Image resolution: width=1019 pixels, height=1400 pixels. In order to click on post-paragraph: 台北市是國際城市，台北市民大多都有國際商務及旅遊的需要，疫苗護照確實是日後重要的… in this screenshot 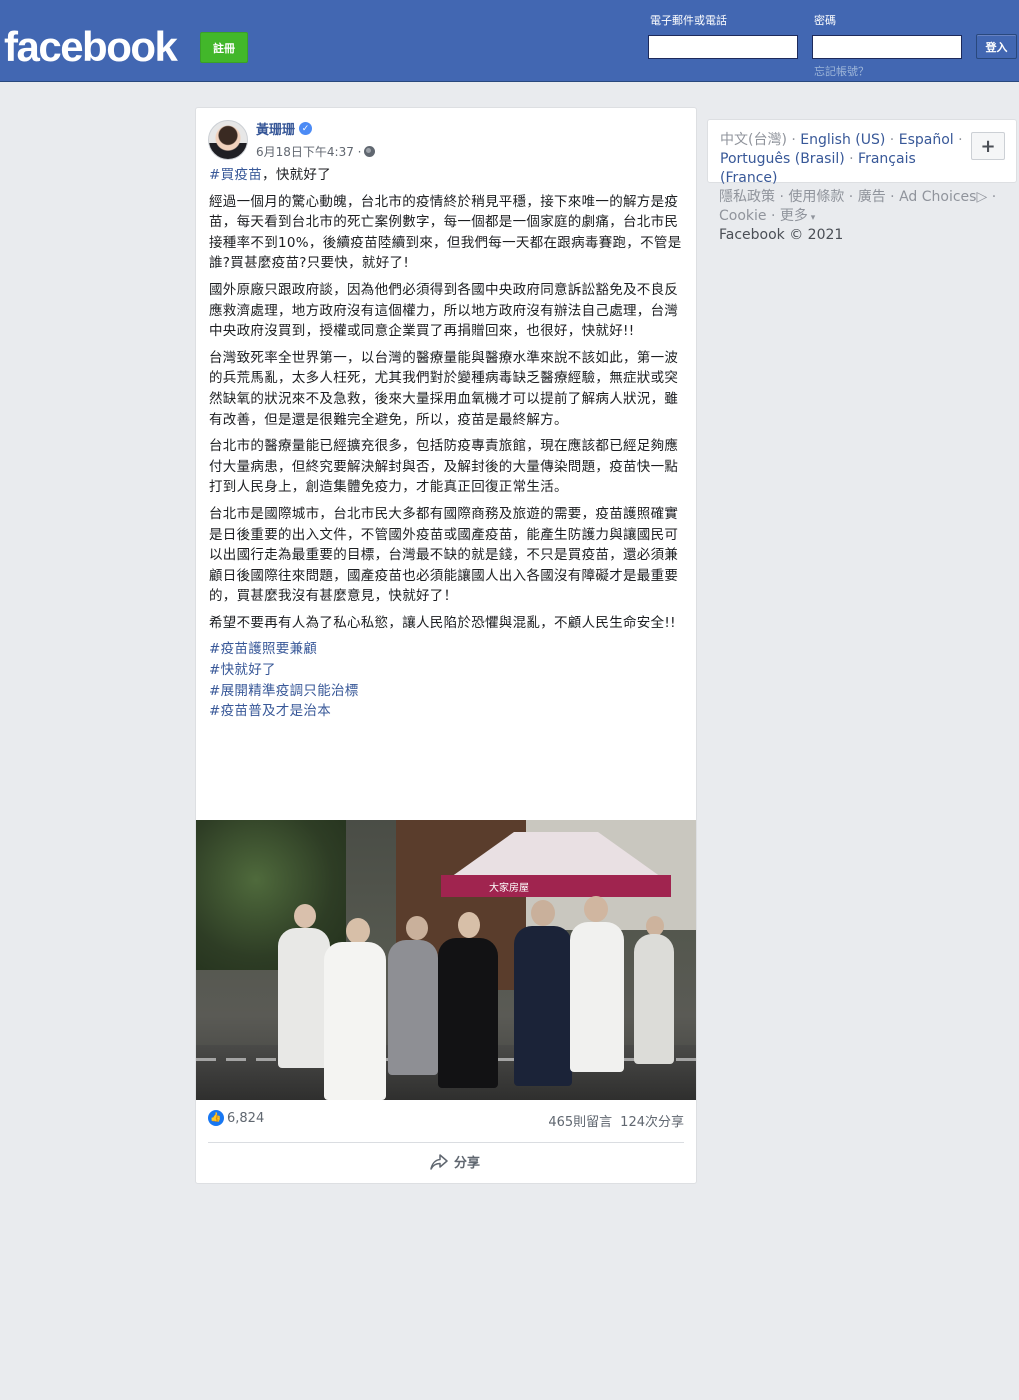, I will do `click(444, 555)`.